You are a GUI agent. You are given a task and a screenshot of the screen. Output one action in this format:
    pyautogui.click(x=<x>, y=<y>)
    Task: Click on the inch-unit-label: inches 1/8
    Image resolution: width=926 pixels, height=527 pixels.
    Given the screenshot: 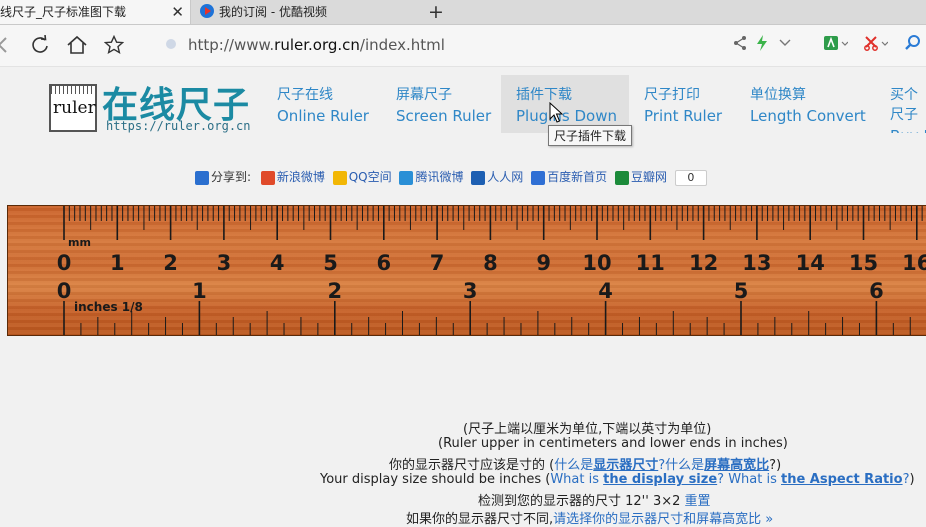 What is the action you would take?
    pyautogui.click(x=108, y=307)
    